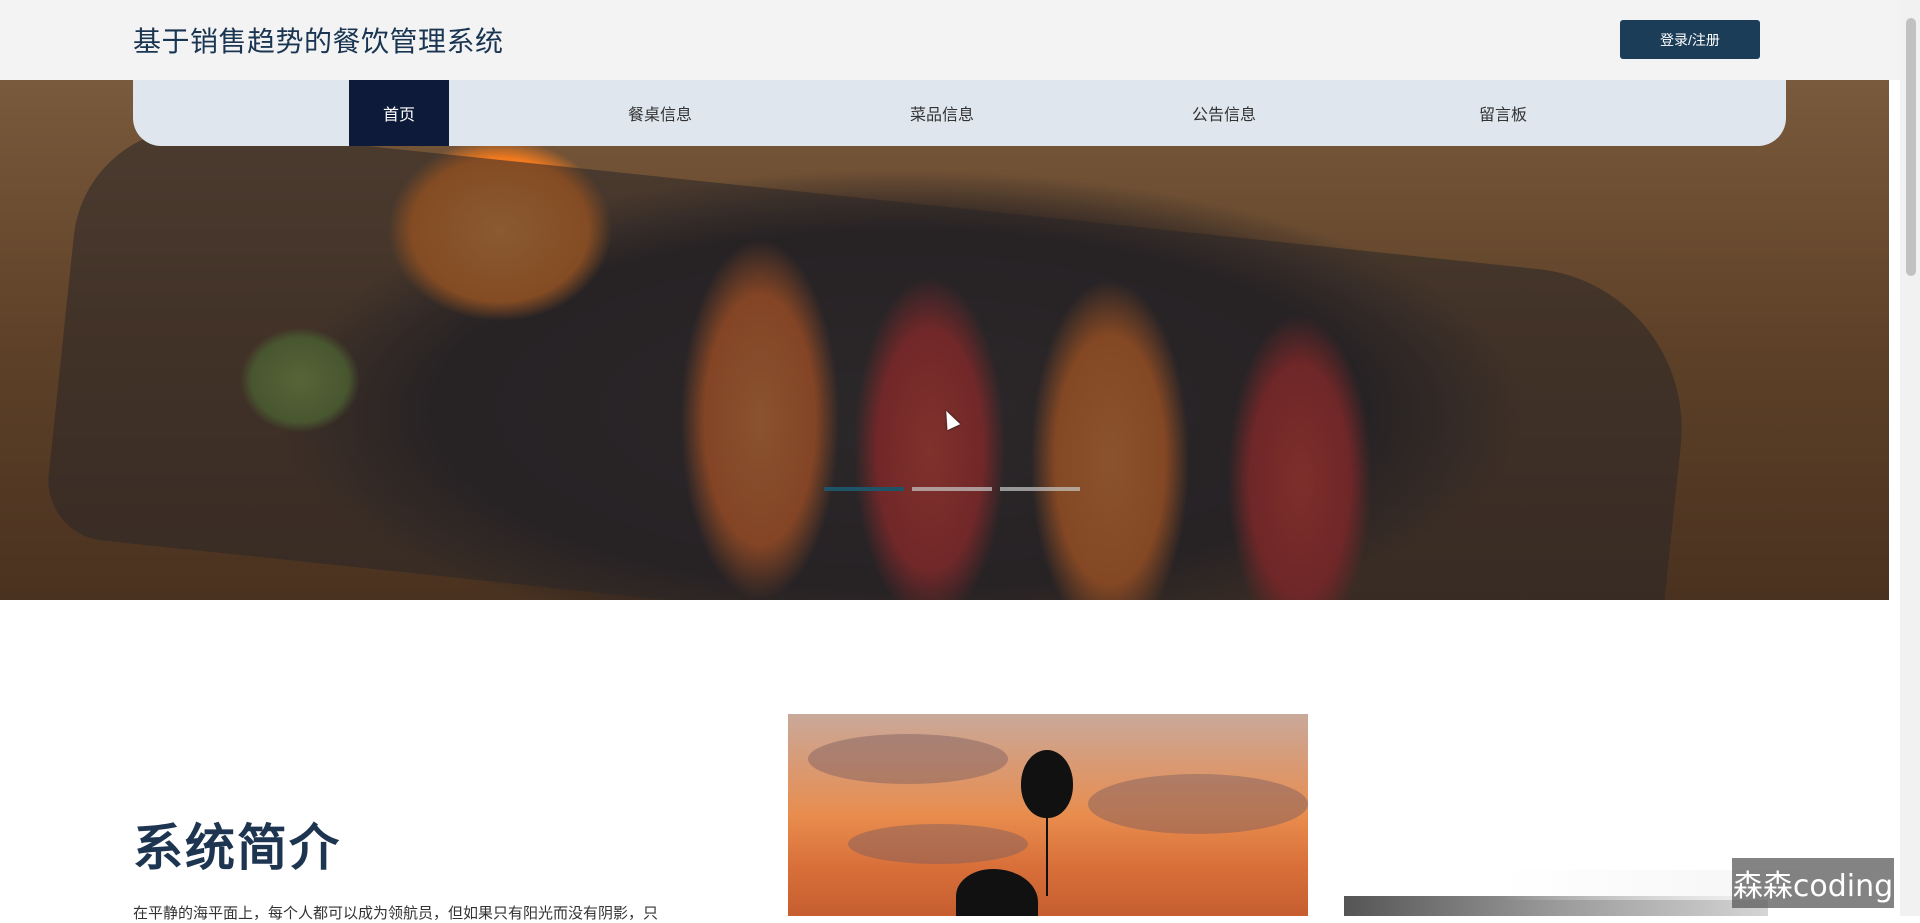 This screenshot has width=1920, height=923. Describe the element at coordinates (997, 892) in the screenshot. I see `girl-silhouette` at that location.